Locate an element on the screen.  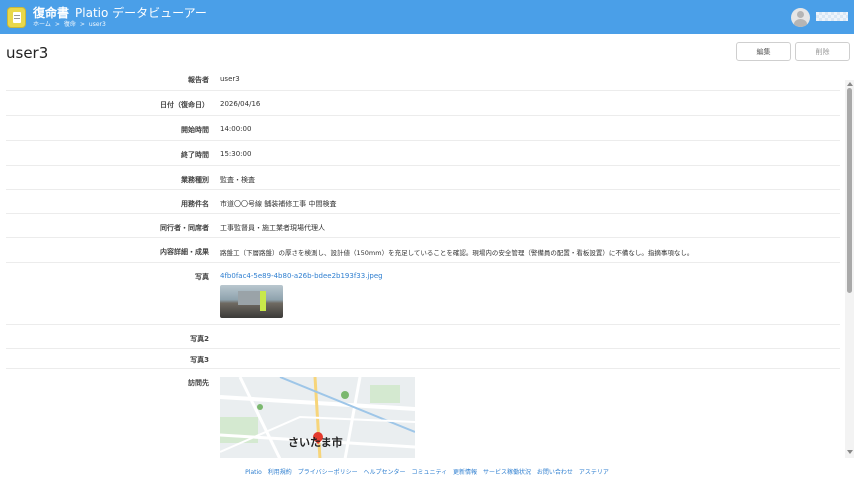
scroll-down-arrow-icon is located at coordinates (850, 452).